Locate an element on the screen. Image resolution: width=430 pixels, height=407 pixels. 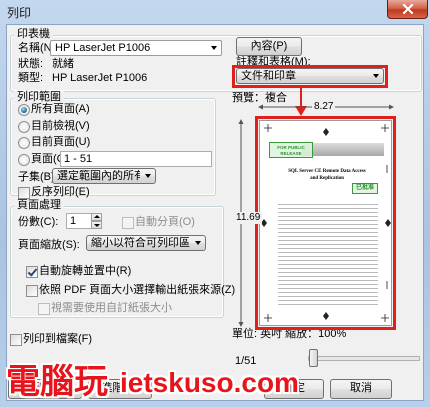
collate-label: 自動分頁(O) is located at coordinates (165, 222).